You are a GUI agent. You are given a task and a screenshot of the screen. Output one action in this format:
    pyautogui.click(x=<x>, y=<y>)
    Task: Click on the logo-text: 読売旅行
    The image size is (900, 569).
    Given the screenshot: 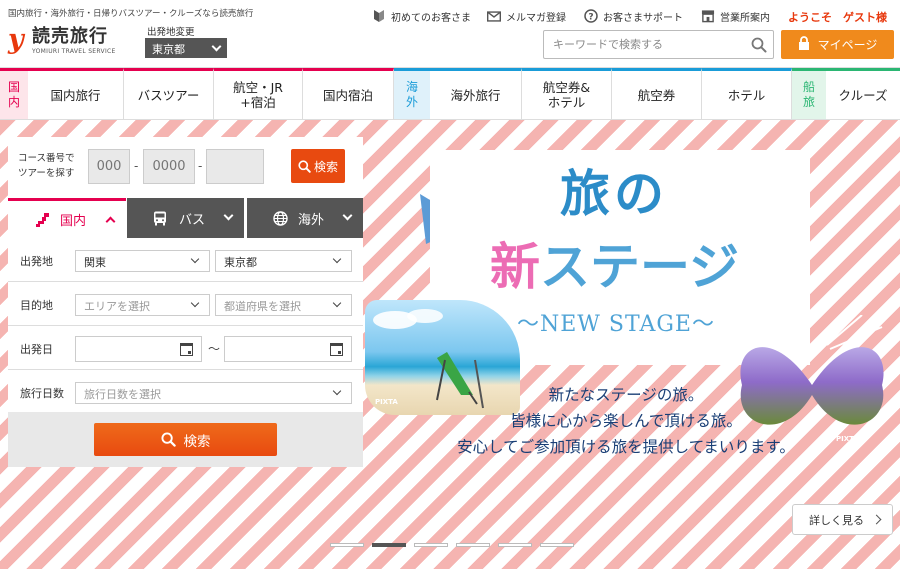 What is the action you would take?
    pyautogui.click(x=70, y=36)
    